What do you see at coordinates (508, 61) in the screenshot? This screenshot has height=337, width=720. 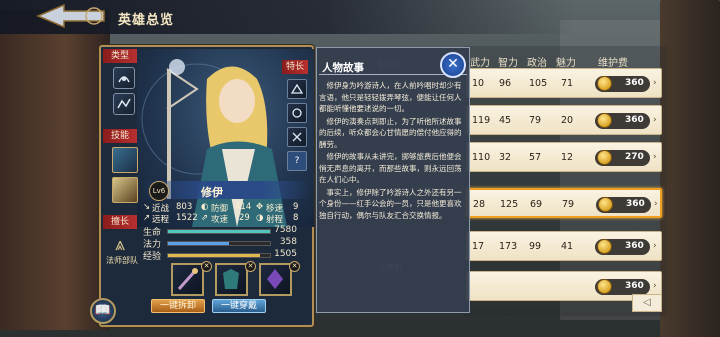 I see `col-intel: 智力` at bounding box center [508, 61].